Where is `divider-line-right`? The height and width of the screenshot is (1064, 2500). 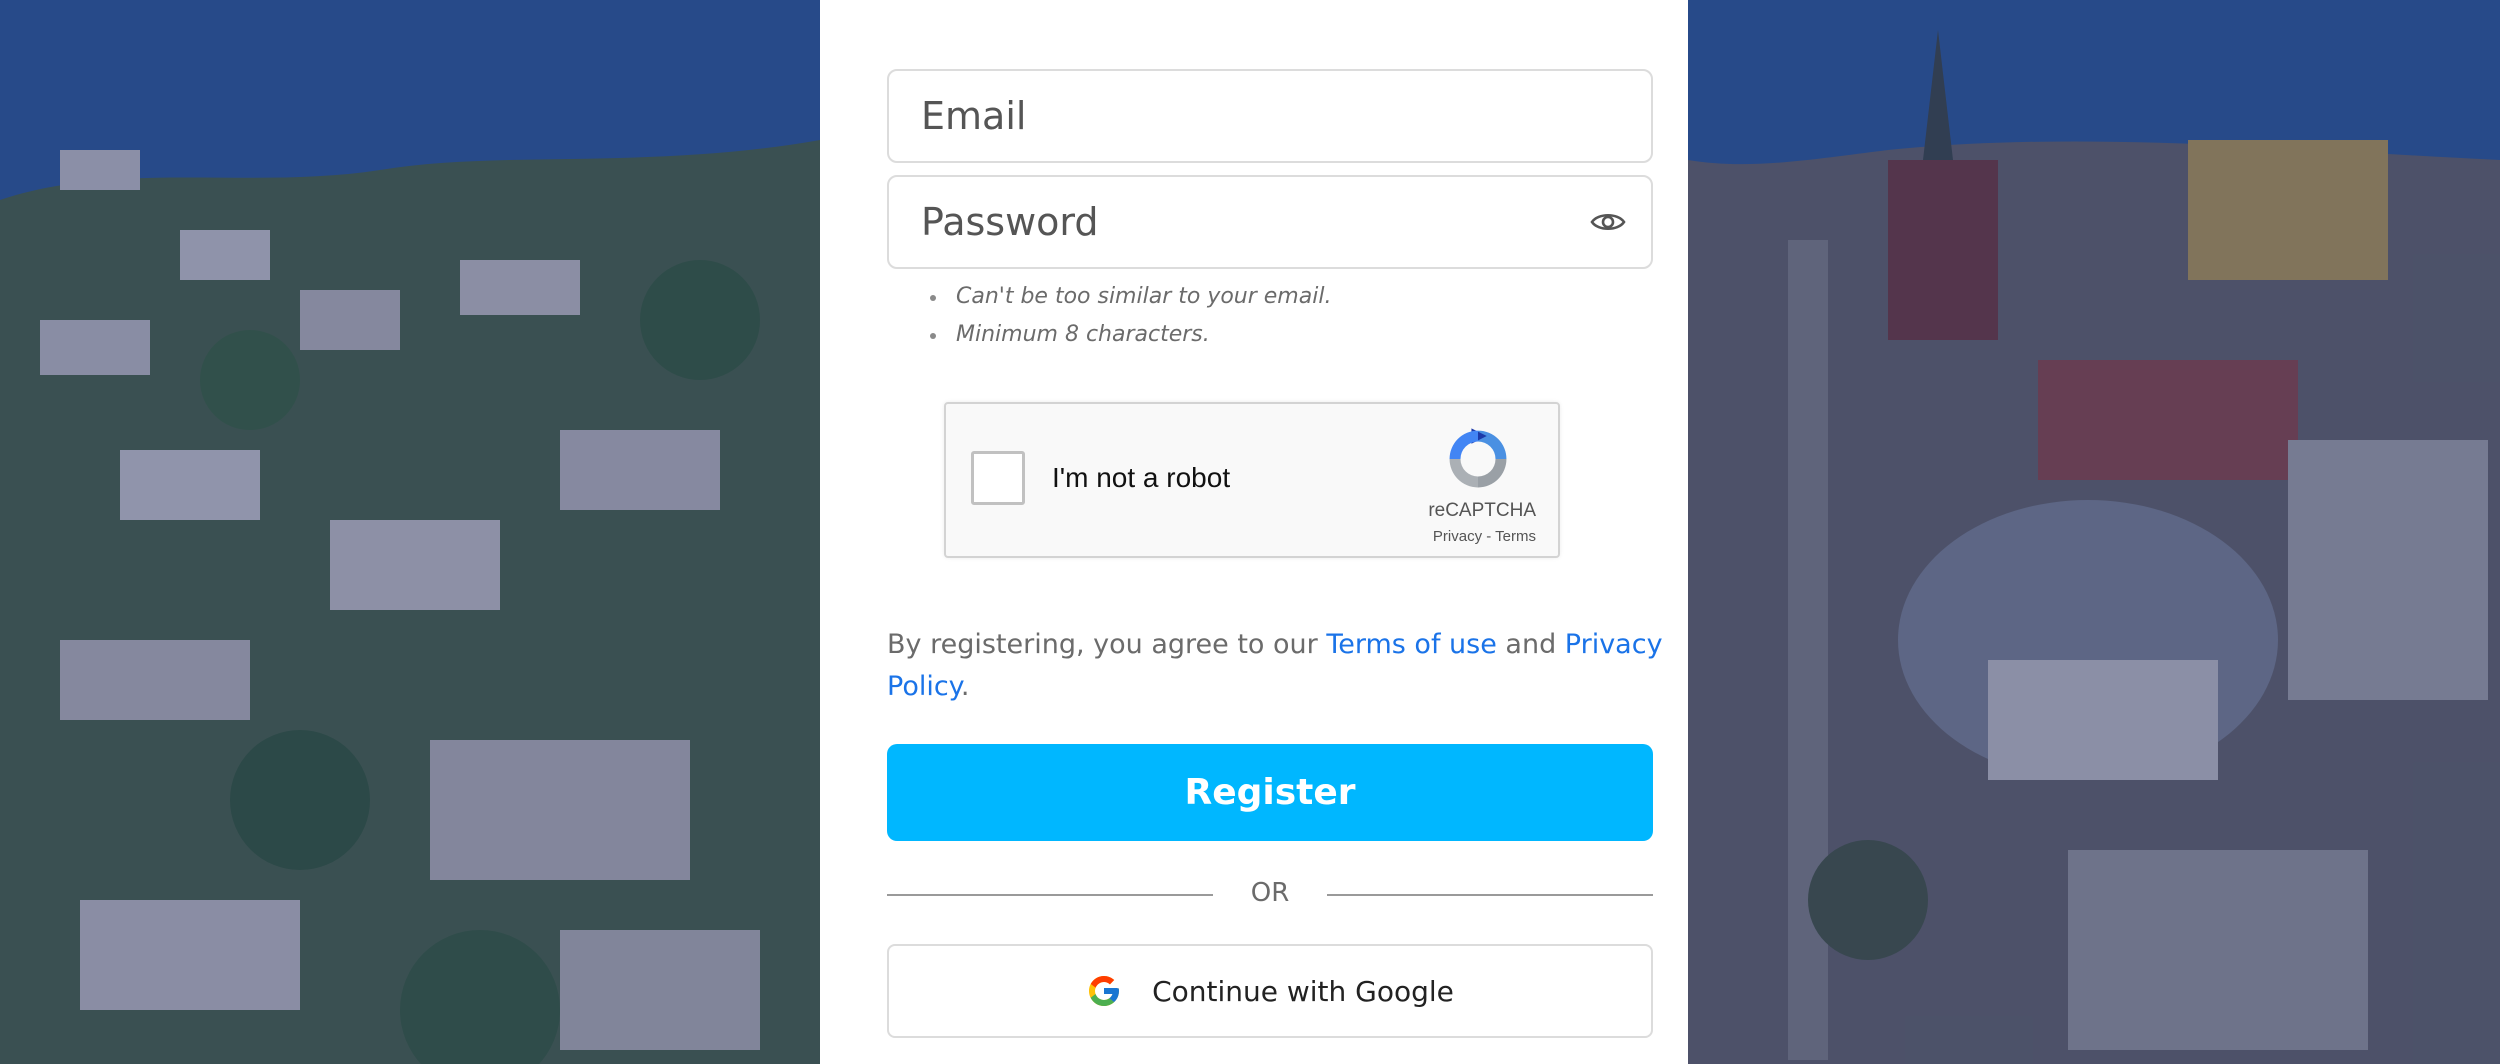
divider-line-right is located at coordinates (1490, 895).